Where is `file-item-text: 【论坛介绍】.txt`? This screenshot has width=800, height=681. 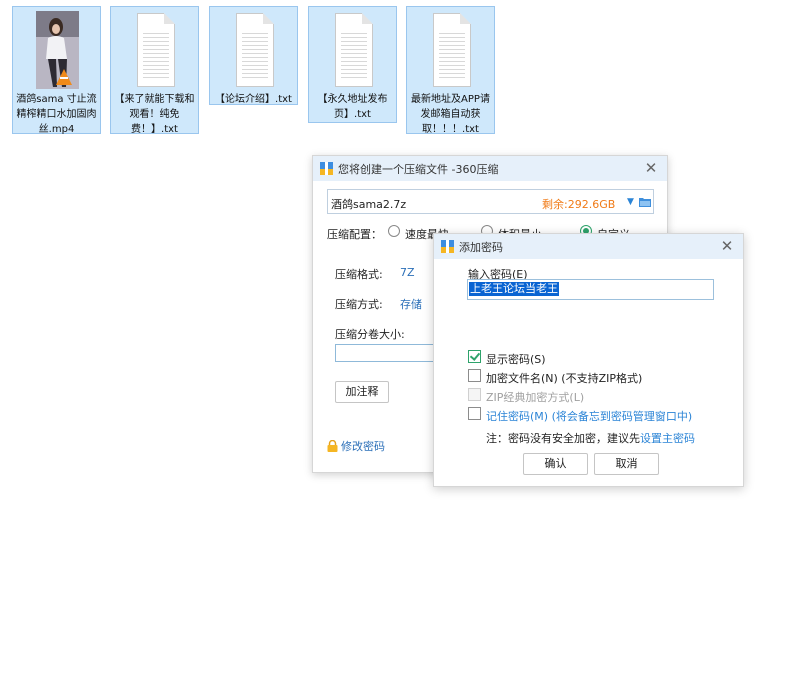 file-item-text: 【论坛介绍】.txt is located at coordinates (253, 55).